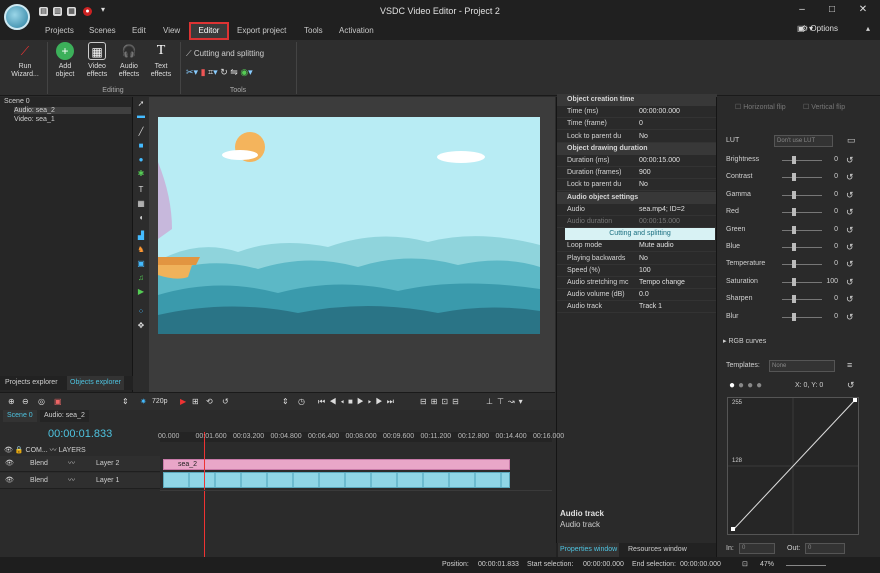 The height and width of the screenshot is (573, 880). Describe the element at coordinates (644, 294) in the screenshot. I see `property-value: 0.0` at that location.